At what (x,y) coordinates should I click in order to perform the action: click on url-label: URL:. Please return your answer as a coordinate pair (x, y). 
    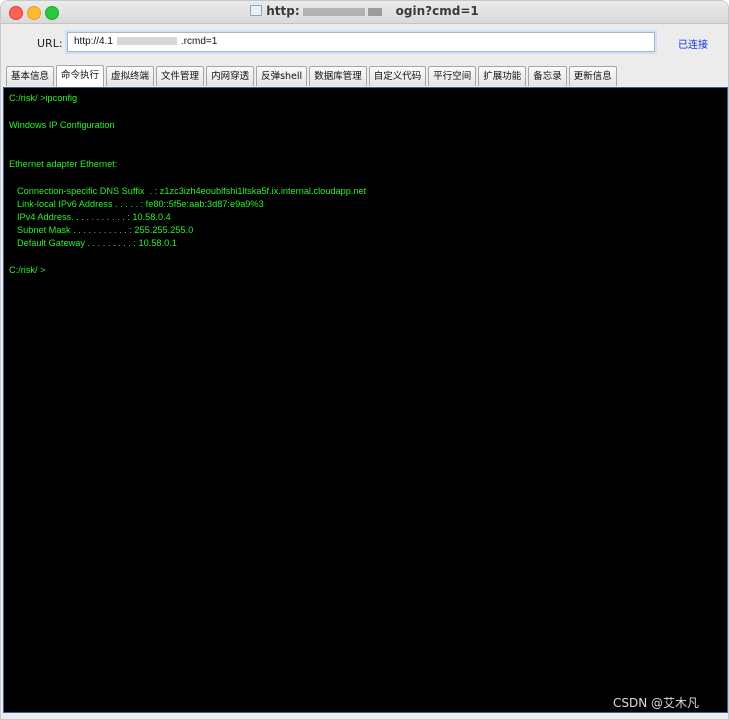
    Looking at the image, I should click on (50, 43).